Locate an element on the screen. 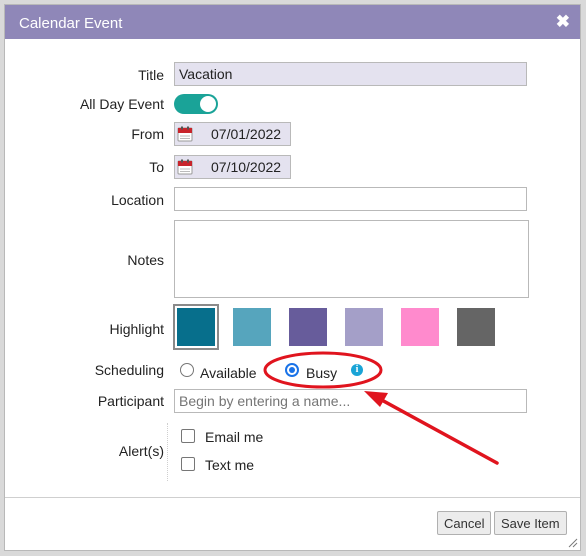  annotation-arrowhead is located at coordinates (376, 399).